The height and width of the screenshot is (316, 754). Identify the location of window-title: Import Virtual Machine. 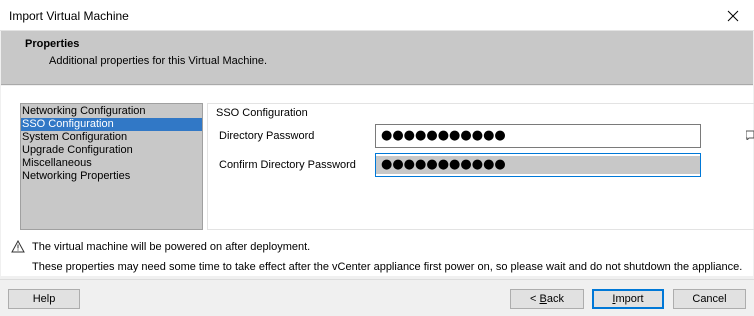
(69, 16).